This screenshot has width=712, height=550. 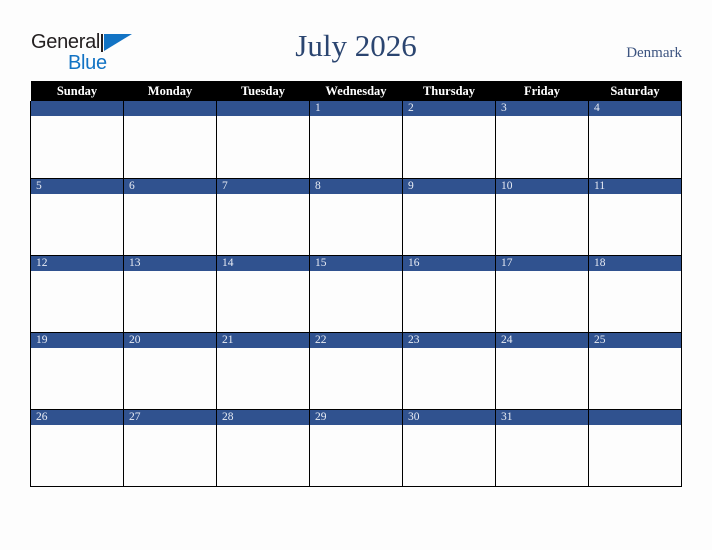 I want to click on calendar-day-cell: 7, so click(x=263, y=217).